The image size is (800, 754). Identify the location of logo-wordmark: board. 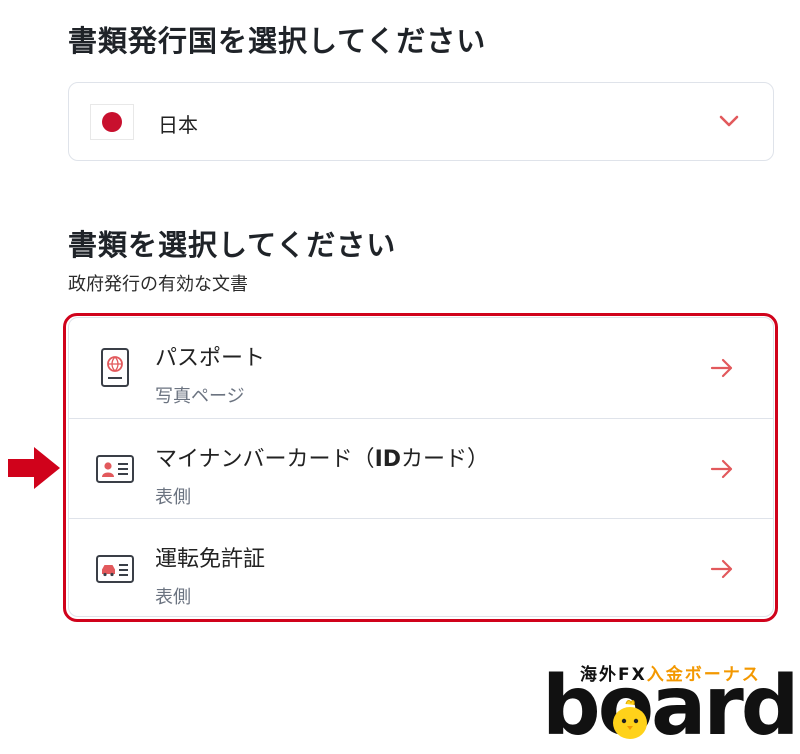
(671, 706).